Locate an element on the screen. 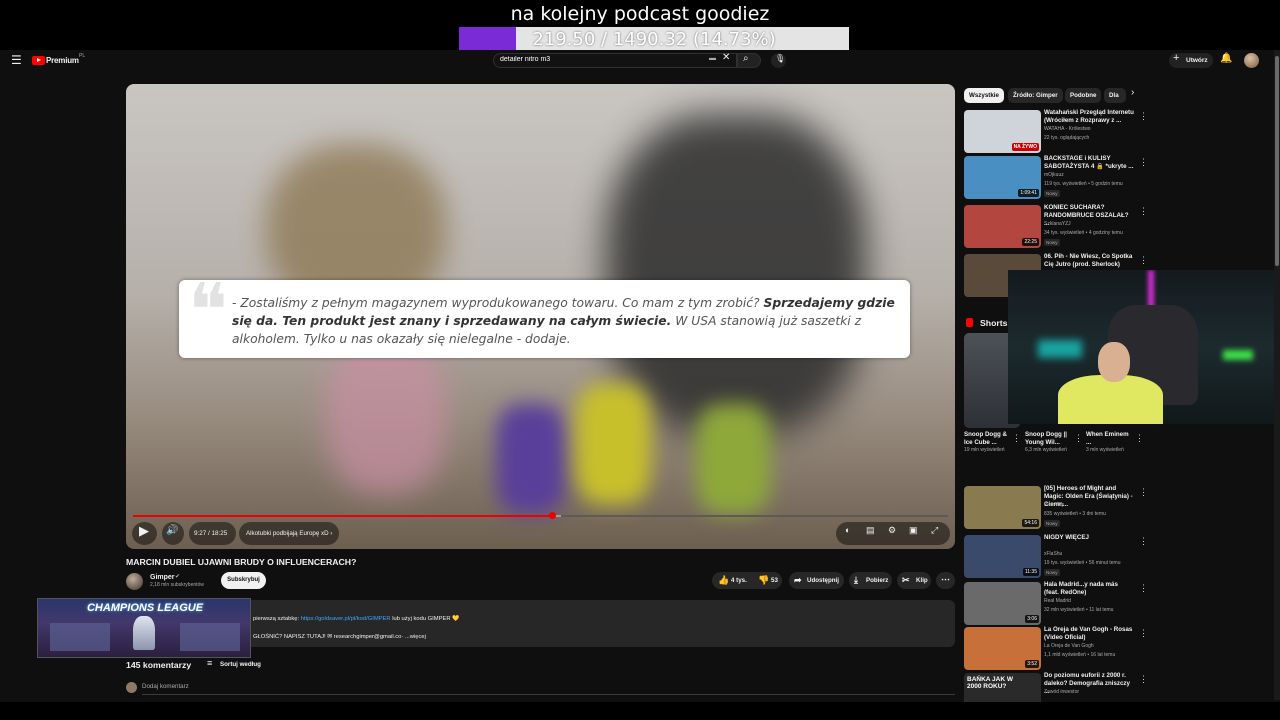 The width and height of the screenshot is (1280, 720). short-item: When Eminem ... 3 mln wyświetleń is located at coordinates (1108, 442).